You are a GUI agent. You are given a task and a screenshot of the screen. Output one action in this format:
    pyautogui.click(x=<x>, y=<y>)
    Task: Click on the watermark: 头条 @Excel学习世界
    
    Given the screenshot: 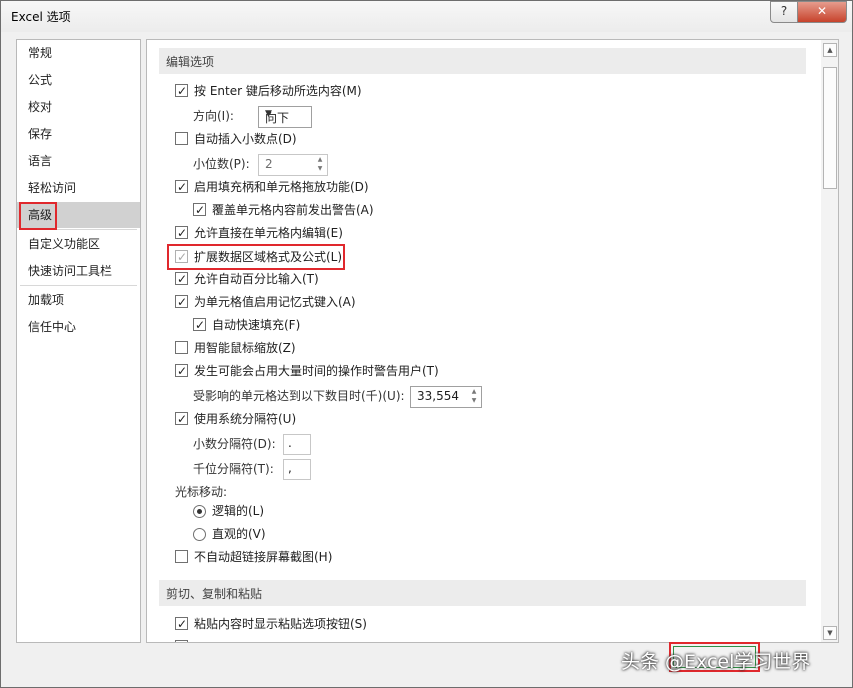 What is the action you would take?
    pyautogui.click(x=716, y=662)
    